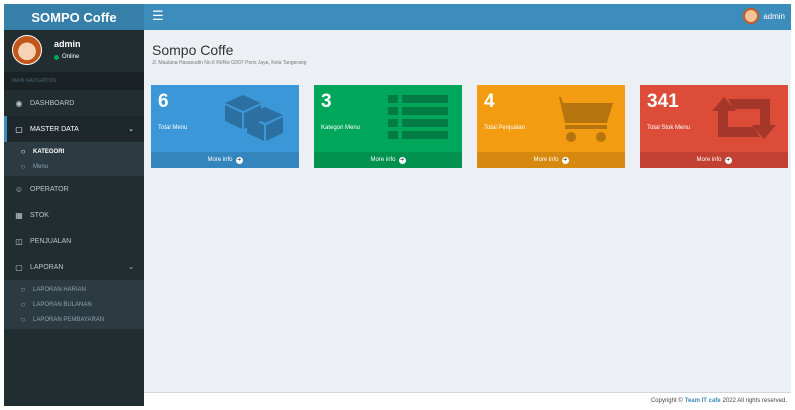  I want to click on sidebar-subitem-laporan-harian: ○ LAPORAN HARIAN, so click(74, 289).